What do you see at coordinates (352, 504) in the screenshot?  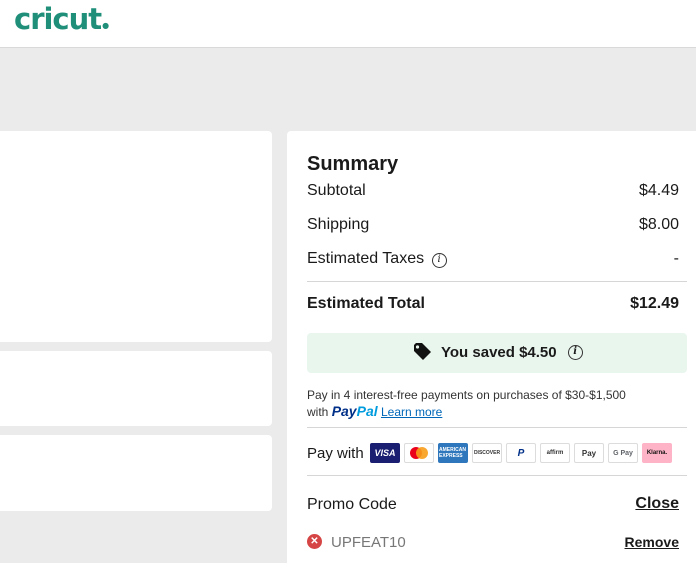 I see `promo-code-label: Promo Code` at bounding box center [352, 504].